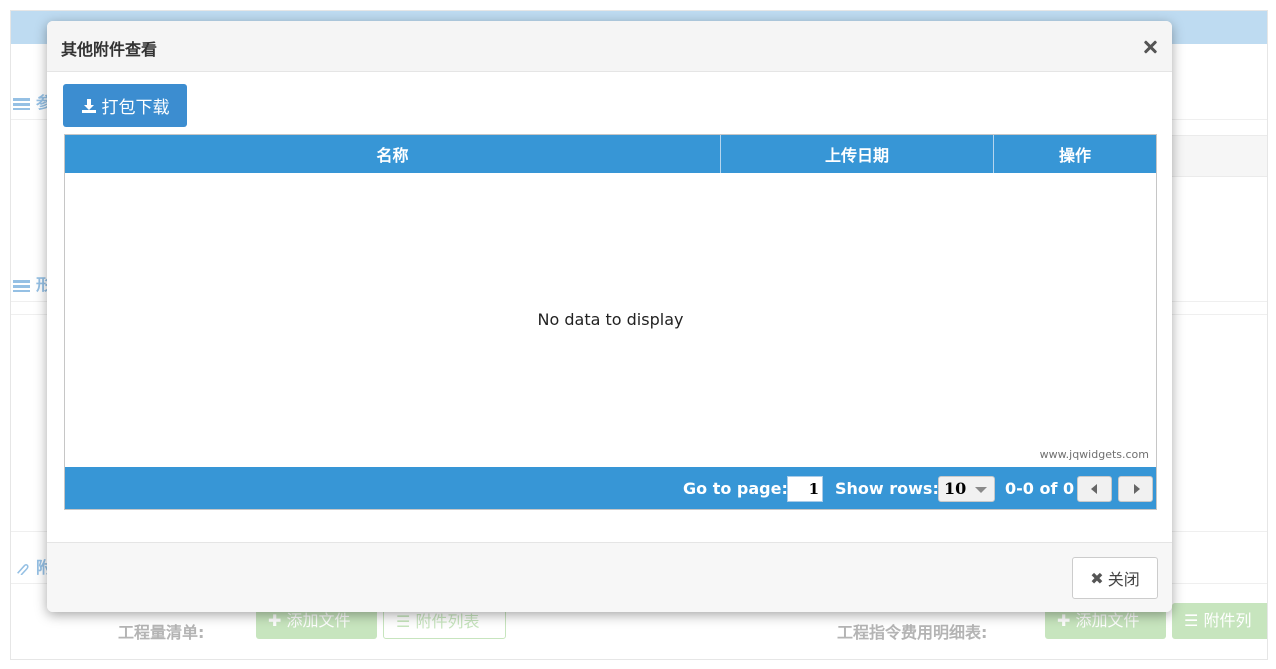 The width and height of the screenshot is (1276, 669). Describe the element at coordinates (610, 488) in the screenshot. I see `grid-pager: Go to page: 1 Show rows: 10 0-0 of 0` at that location.